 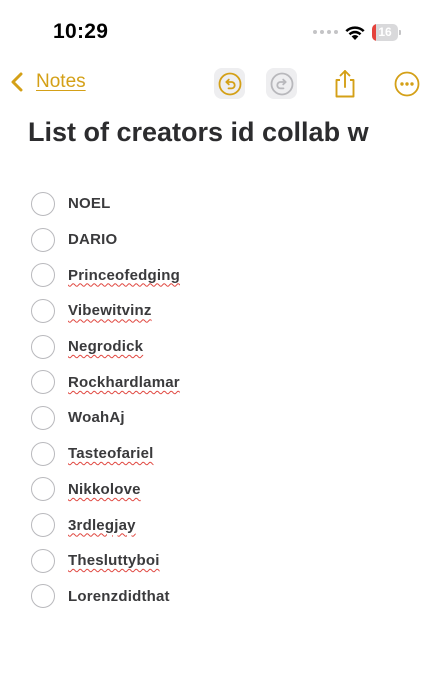 What do you see at coordinates (81, 31) in the screenshot?
I see `status-time: 10:29` at bounding box center [81, 31].